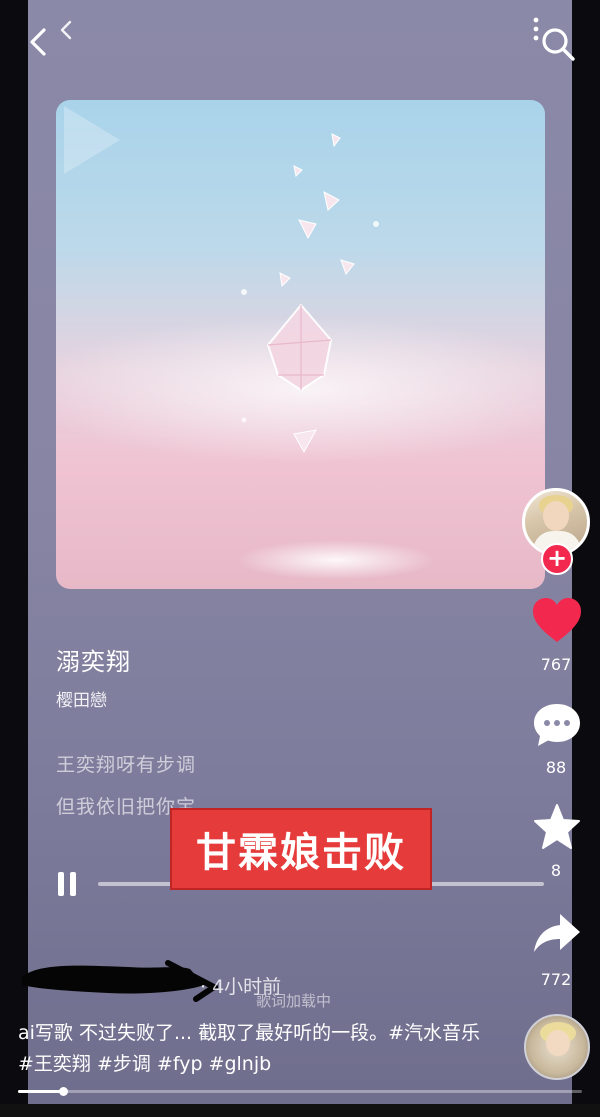  I want to click on video-progress-fill, so click(41, 1091).